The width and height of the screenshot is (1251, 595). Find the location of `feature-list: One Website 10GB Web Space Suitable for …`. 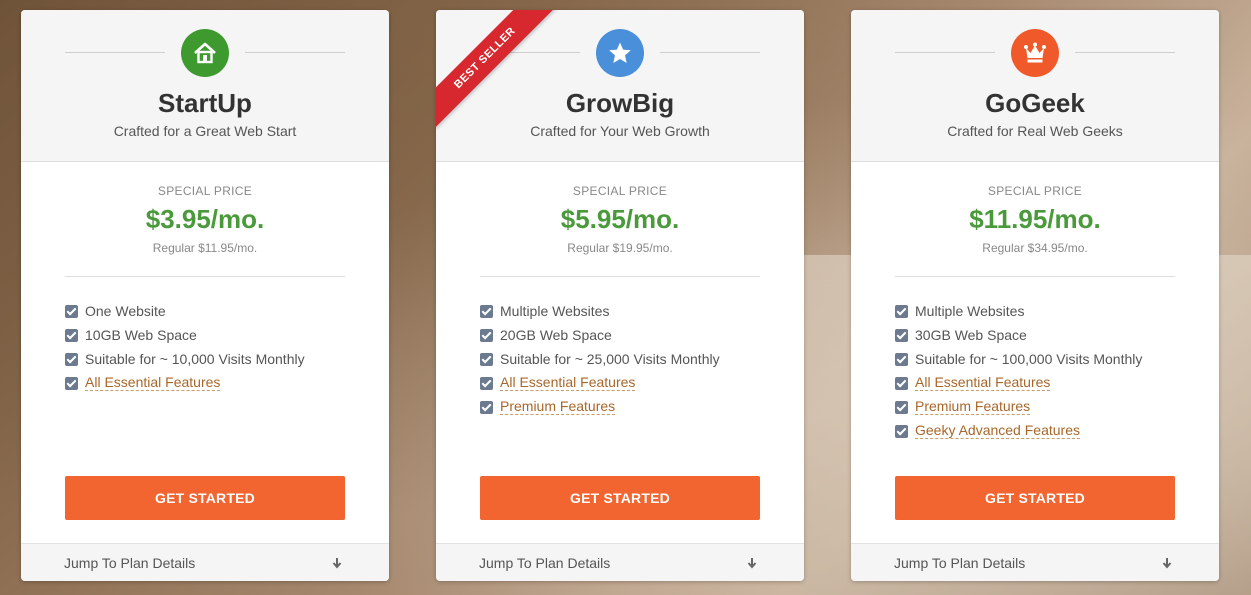

feature-list: One Website 10GB Web Space Suitable for … is located at coordinates (205, 347).